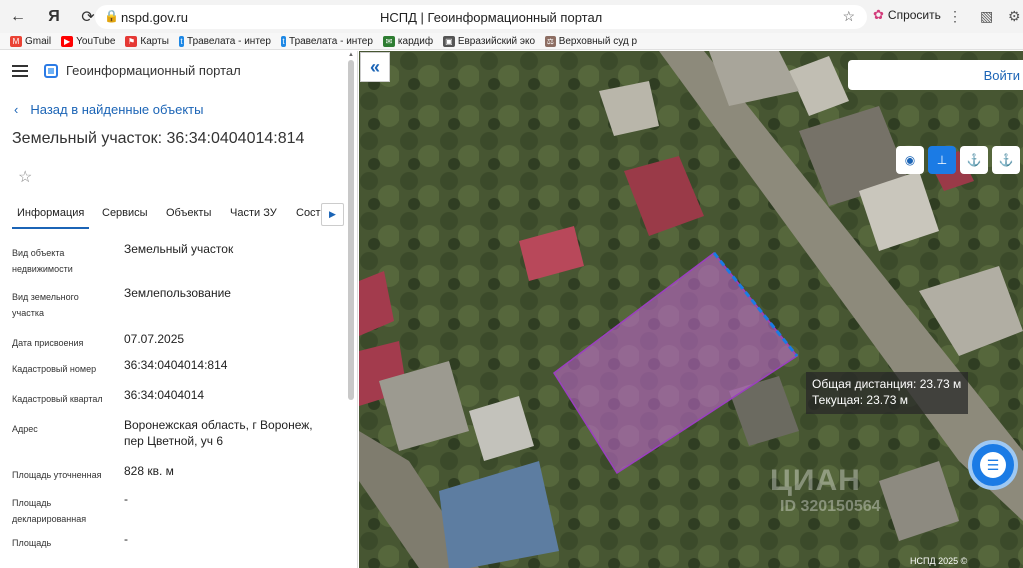 The height and width of the screenshot is (568, 1023). What do you see at coordinates (96, 41) in the screenshot?
I see `bookmark-label: YouTube` at bounding box center [96, 41].